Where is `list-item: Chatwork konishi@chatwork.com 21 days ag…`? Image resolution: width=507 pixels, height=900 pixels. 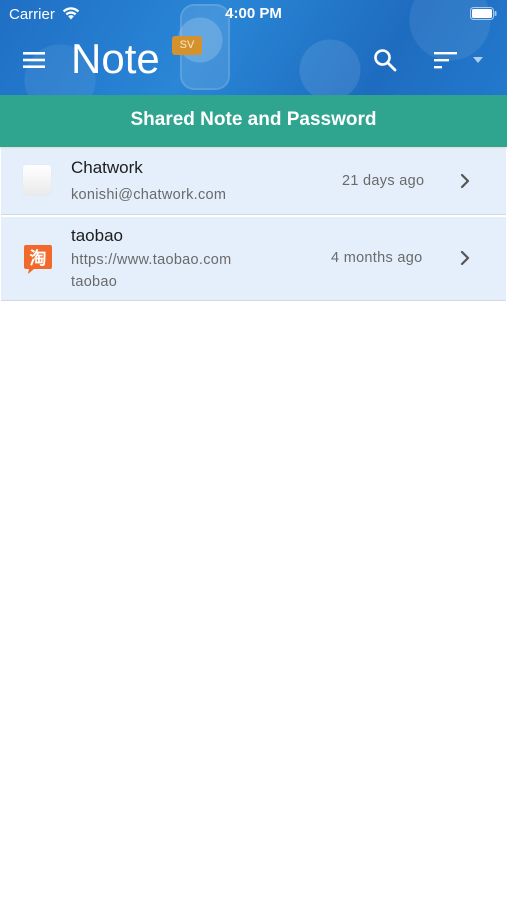
list-item: Chatwork konishi@chatwork.com 21 days ag… is located at coordinates (253, 182).